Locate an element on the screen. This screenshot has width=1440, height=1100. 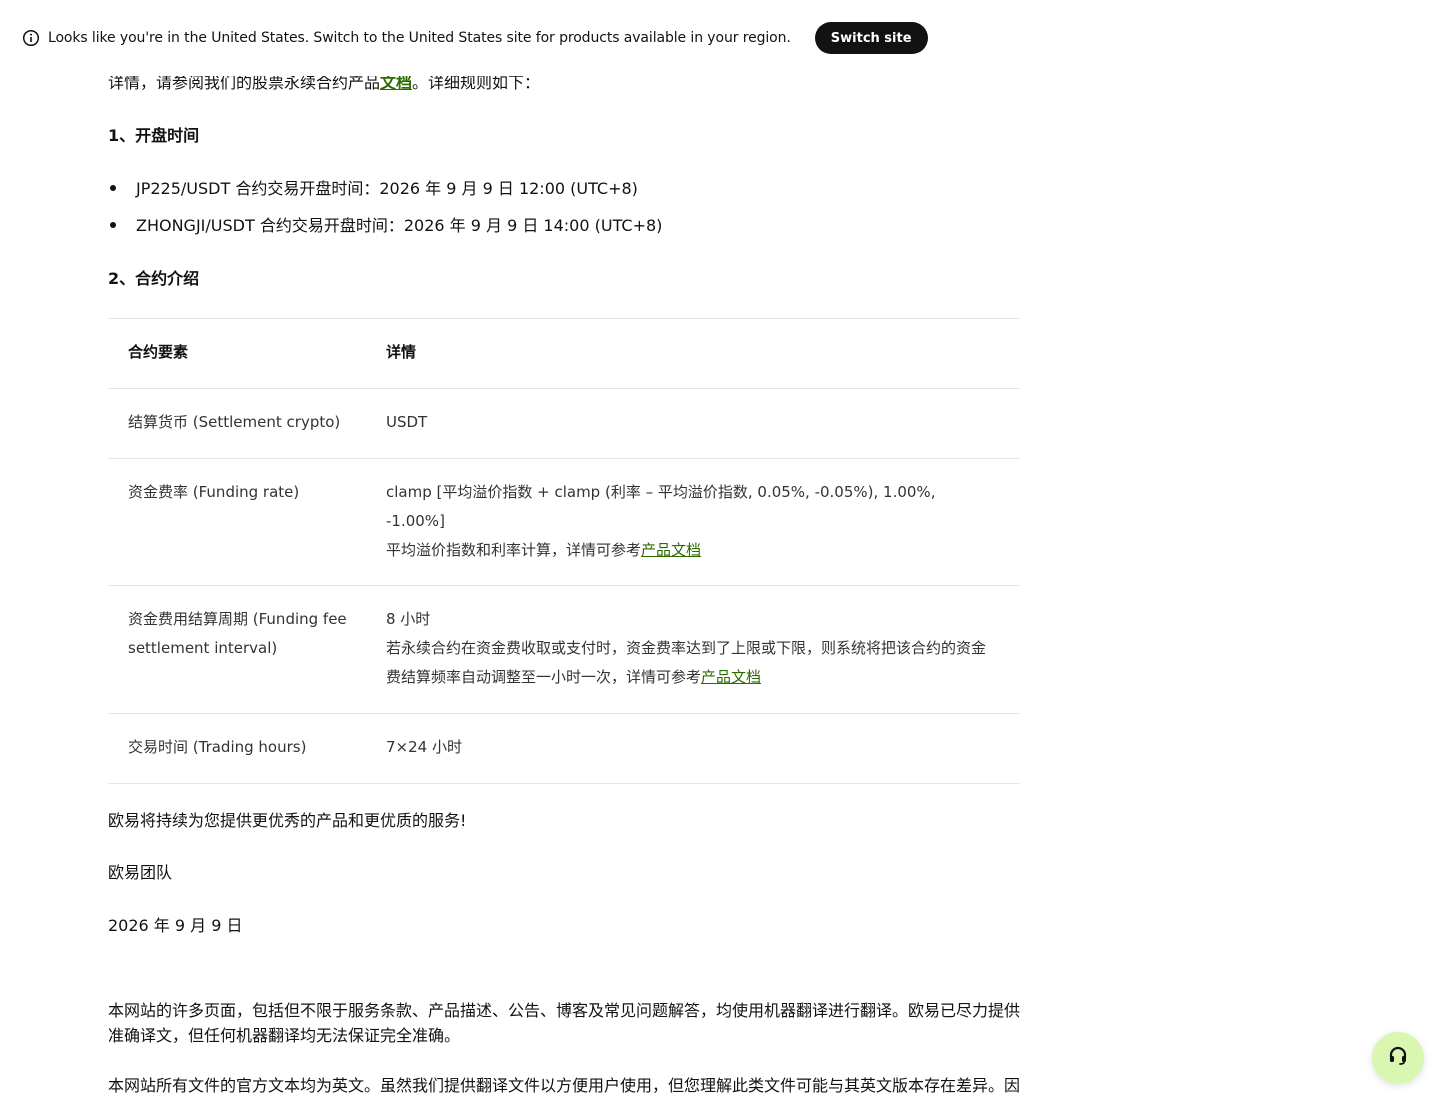
table-header-row: 合约要素 详情 is located at coordinates (564, 353).